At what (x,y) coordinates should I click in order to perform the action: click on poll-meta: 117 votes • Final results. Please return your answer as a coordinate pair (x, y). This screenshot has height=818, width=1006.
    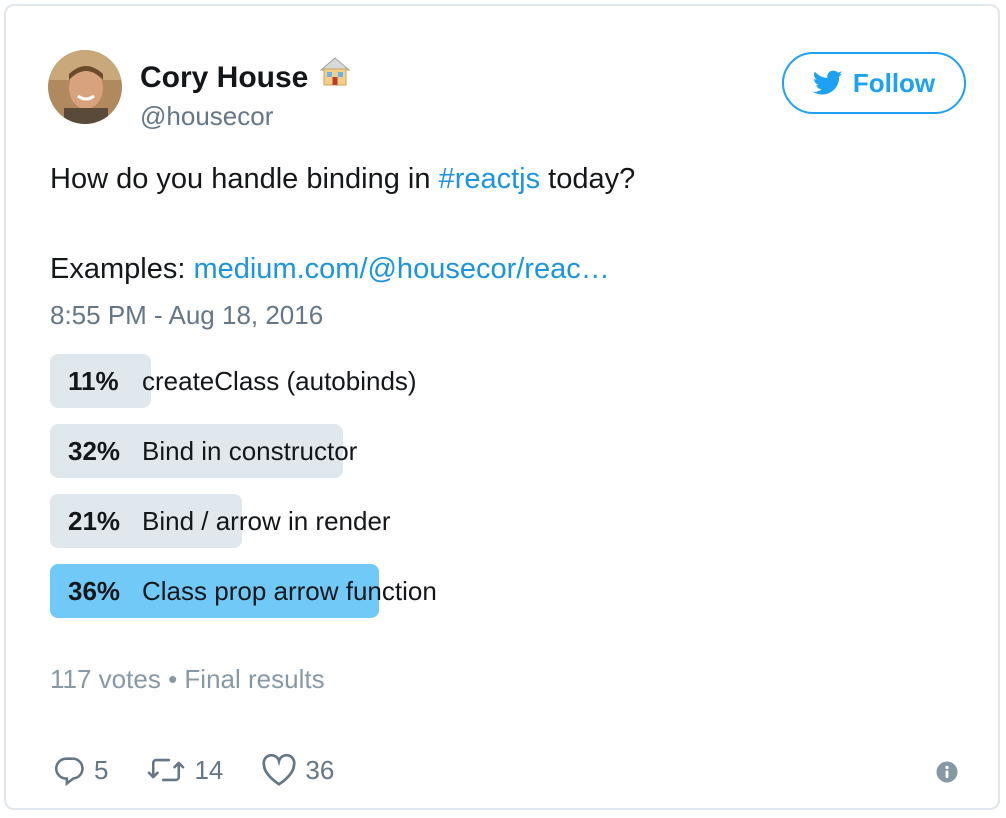
    Looking at the image, I should click on (187, 679).